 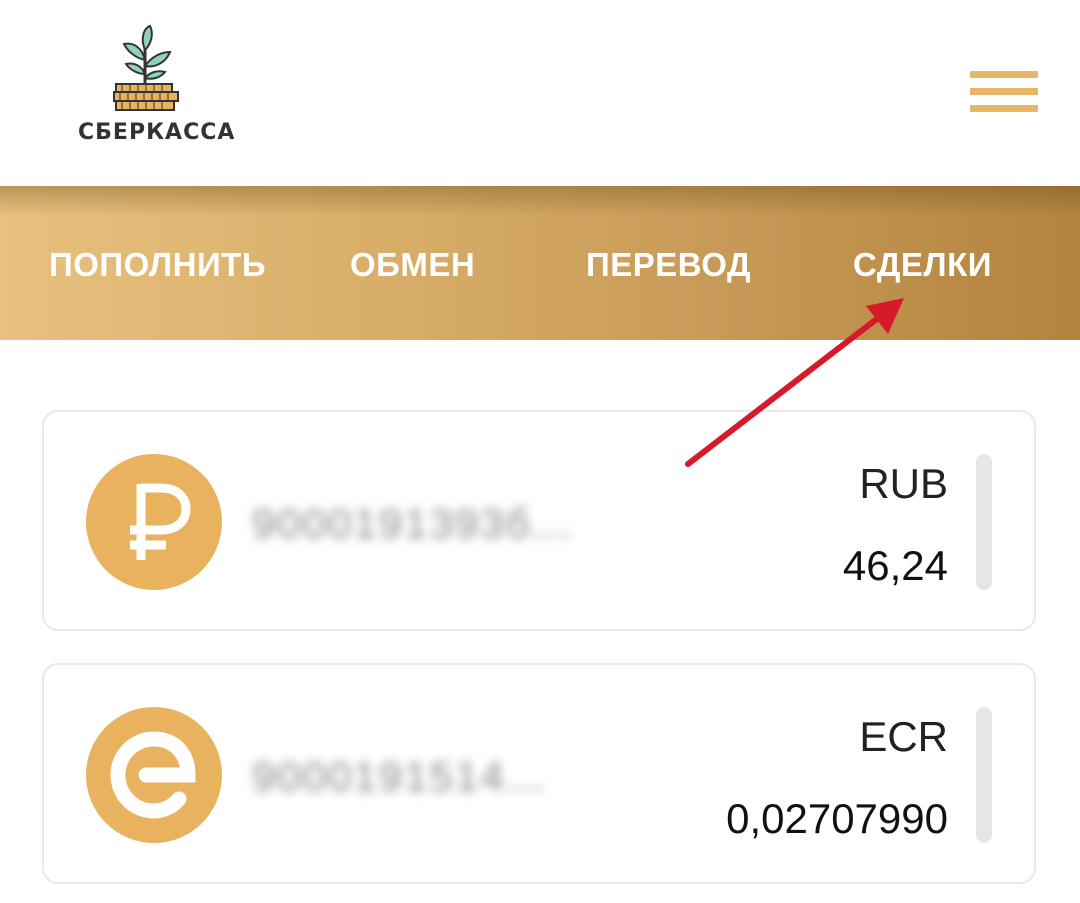 What do you see at coordinates (154, 522) in the screenshot?
I see `ruble-coin-icon` at bounding box center [154, 522].